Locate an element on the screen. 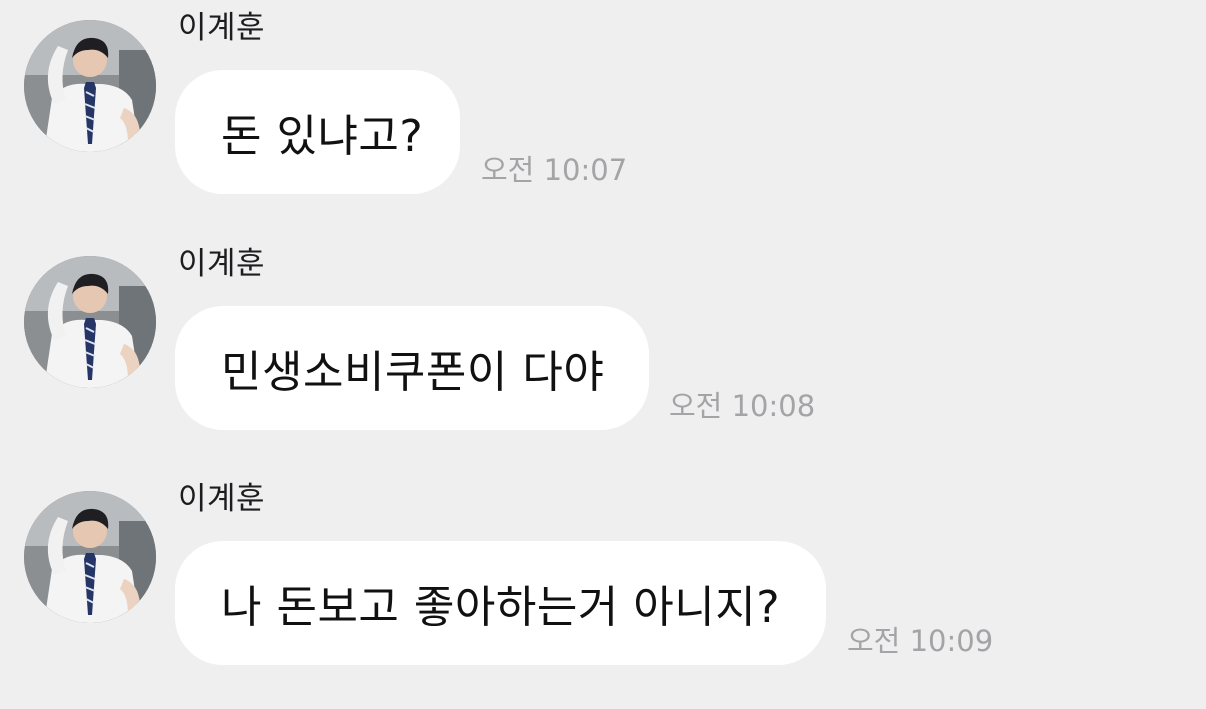  message-bubble: 민생소비쿠폰이 다야 is located at coordinates (412, 368).